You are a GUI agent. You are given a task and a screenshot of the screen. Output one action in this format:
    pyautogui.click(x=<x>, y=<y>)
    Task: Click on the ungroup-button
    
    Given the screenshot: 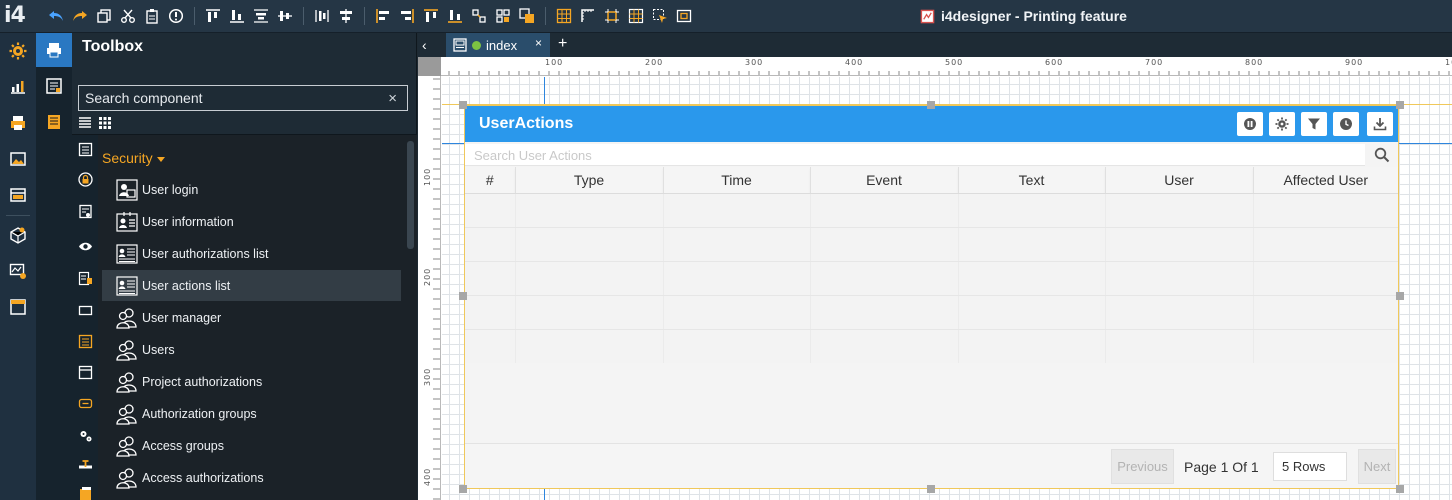 What is the action you would take?
    pyautogui.click(x=503, y=16)
    